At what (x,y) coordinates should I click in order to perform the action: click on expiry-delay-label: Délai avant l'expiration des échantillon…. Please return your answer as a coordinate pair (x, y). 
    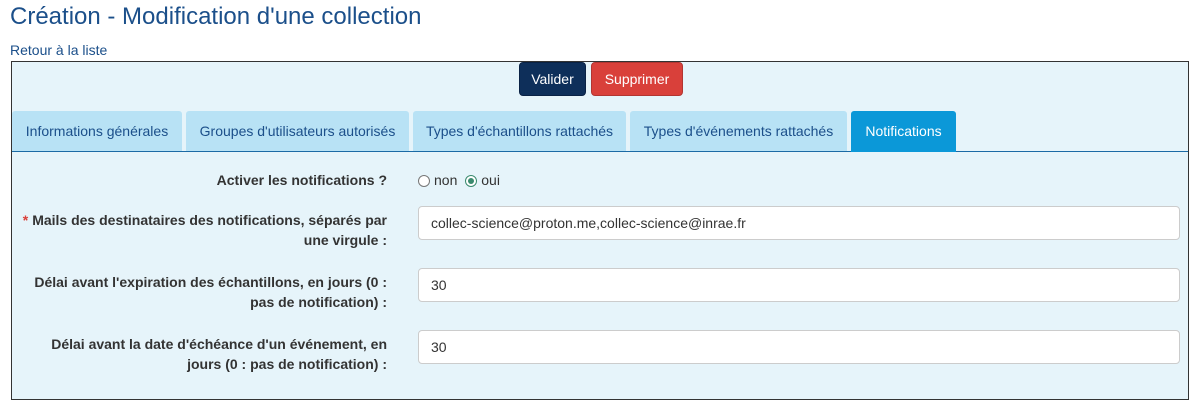
    Looking at the image, I should click on (210, 292).